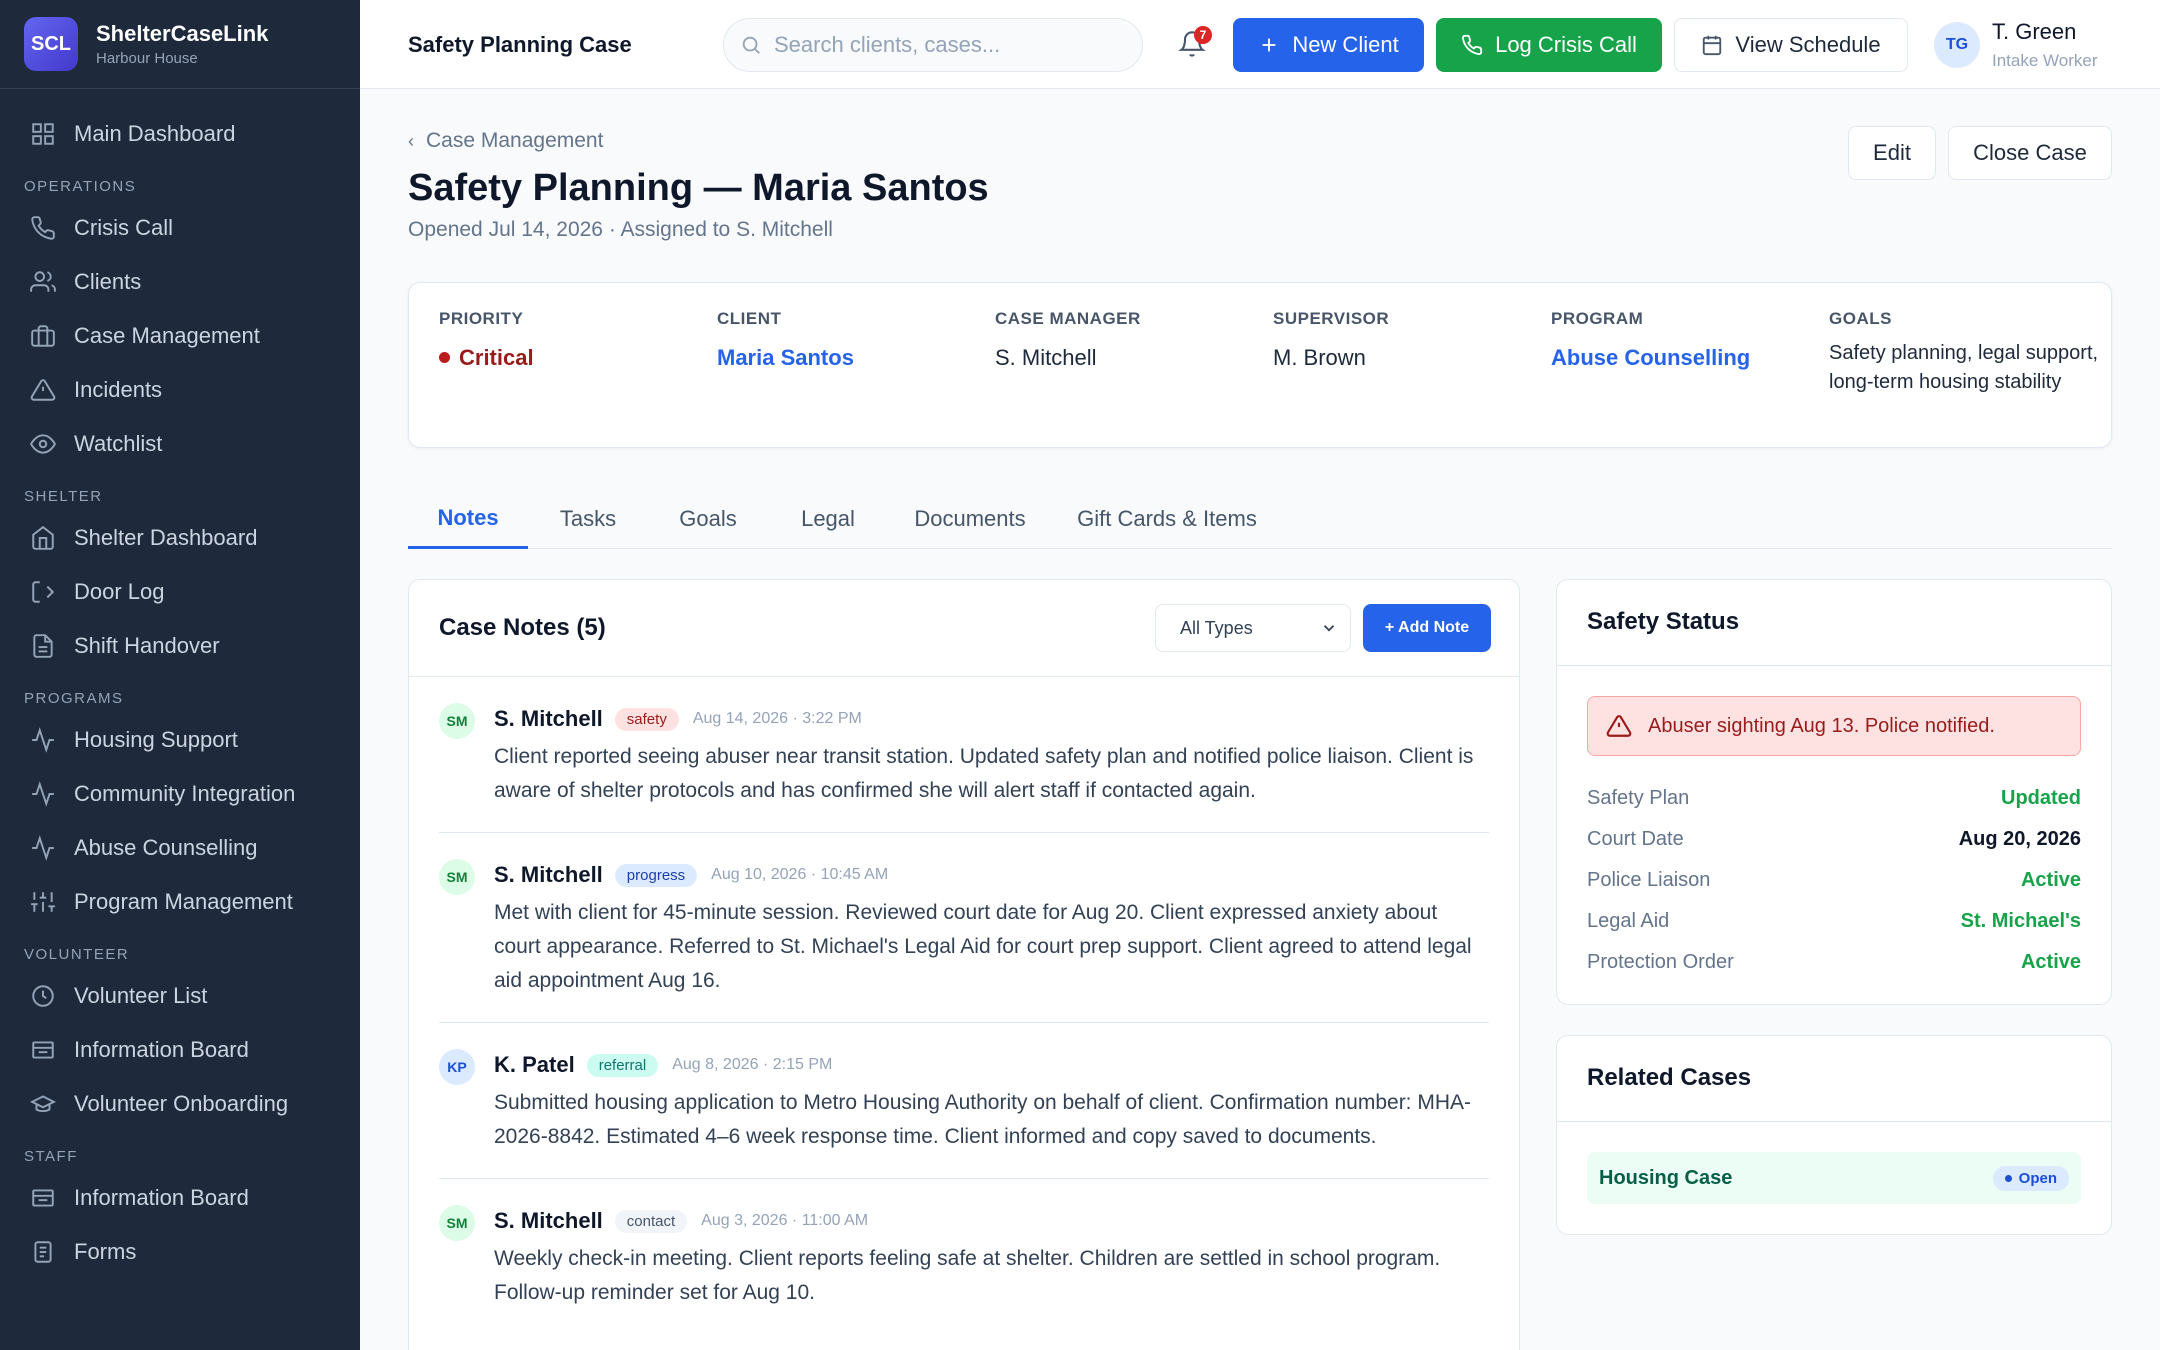 The height and width of the screenshot is (1350, 2160). What do you see at coordinates (180, 282) in the screenshot?
I see `sidebar-item-clients: Clients` at bounding box center [180, 282].